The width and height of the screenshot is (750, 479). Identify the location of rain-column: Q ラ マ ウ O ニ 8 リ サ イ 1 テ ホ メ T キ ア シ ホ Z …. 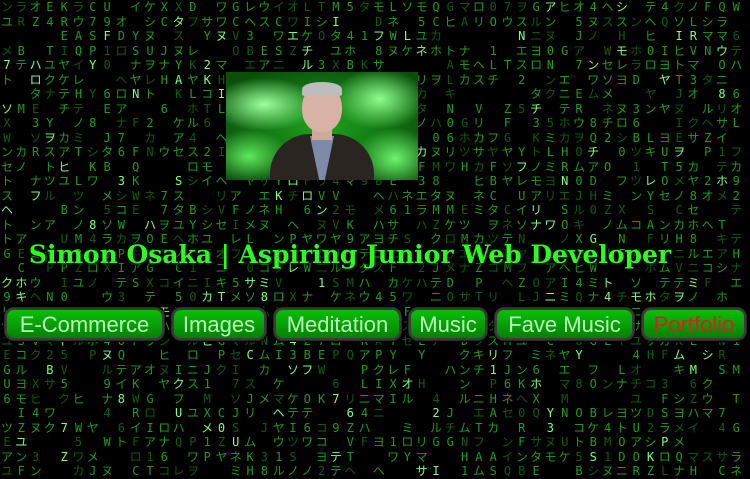
(721, 239).